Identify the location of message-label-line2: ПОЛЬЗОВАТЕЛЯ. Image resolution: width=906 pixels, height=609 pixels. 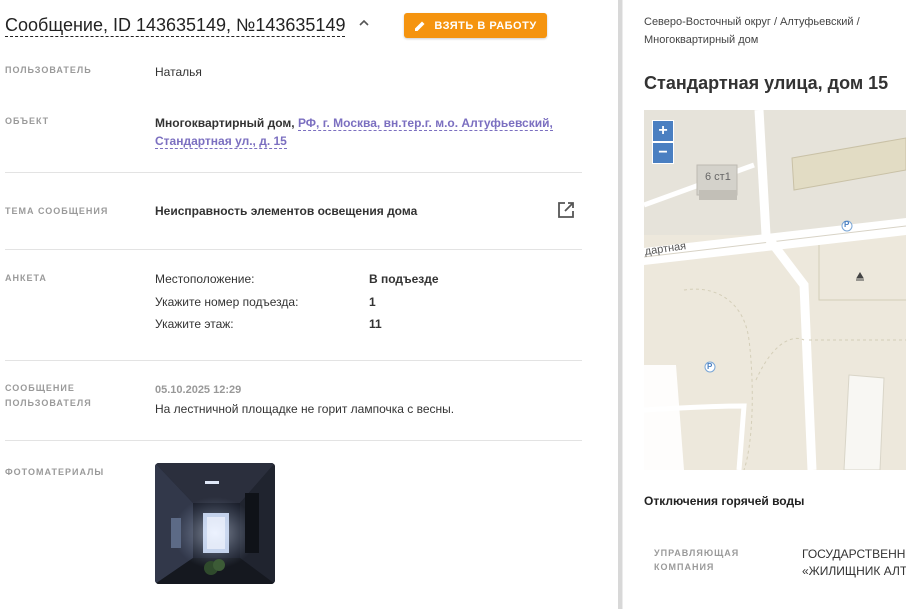
(48, 403).